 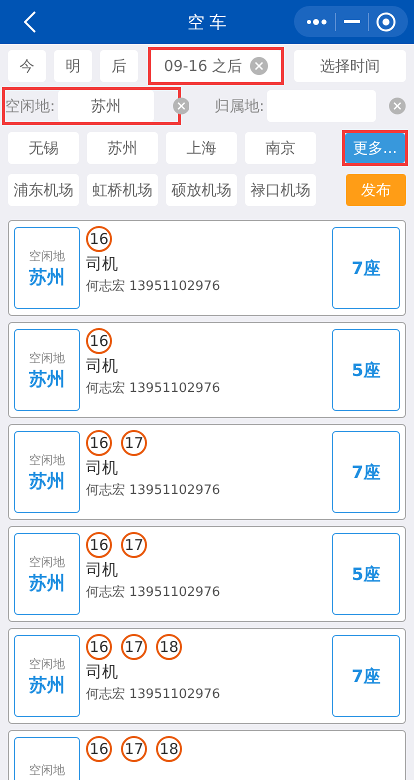 I want to click on minimize-icon, so click(x=352, y=22).